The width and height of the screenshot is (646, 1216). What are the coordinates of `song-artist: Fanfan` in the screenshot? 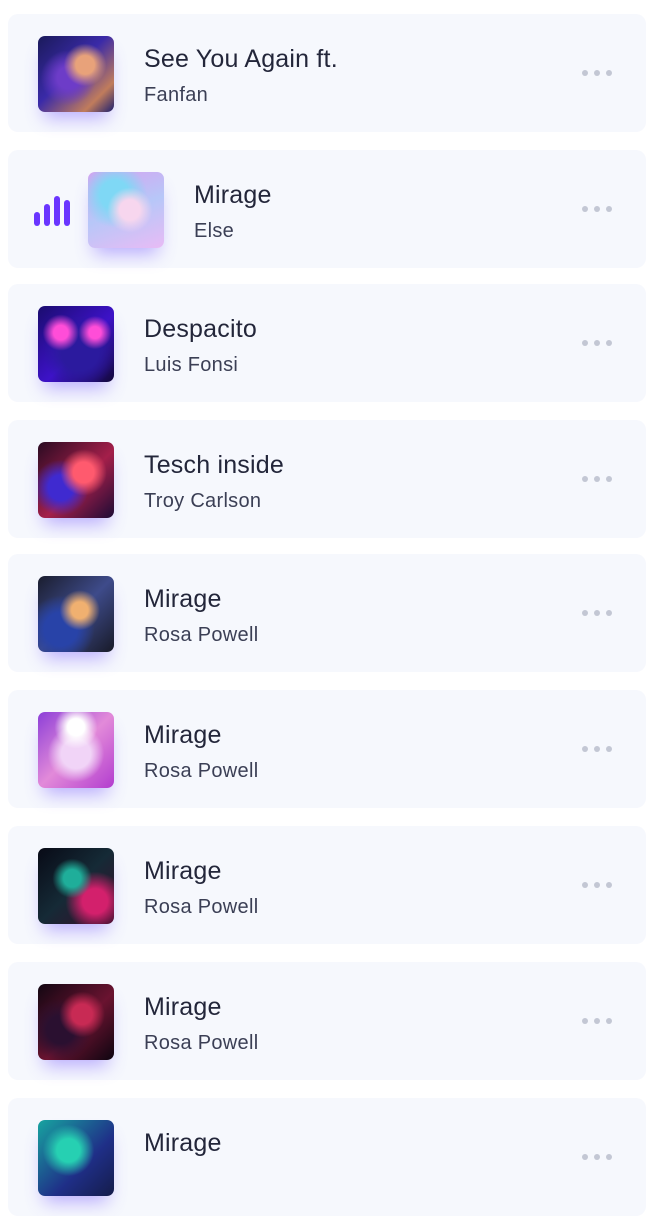 It's located at (176, 95).